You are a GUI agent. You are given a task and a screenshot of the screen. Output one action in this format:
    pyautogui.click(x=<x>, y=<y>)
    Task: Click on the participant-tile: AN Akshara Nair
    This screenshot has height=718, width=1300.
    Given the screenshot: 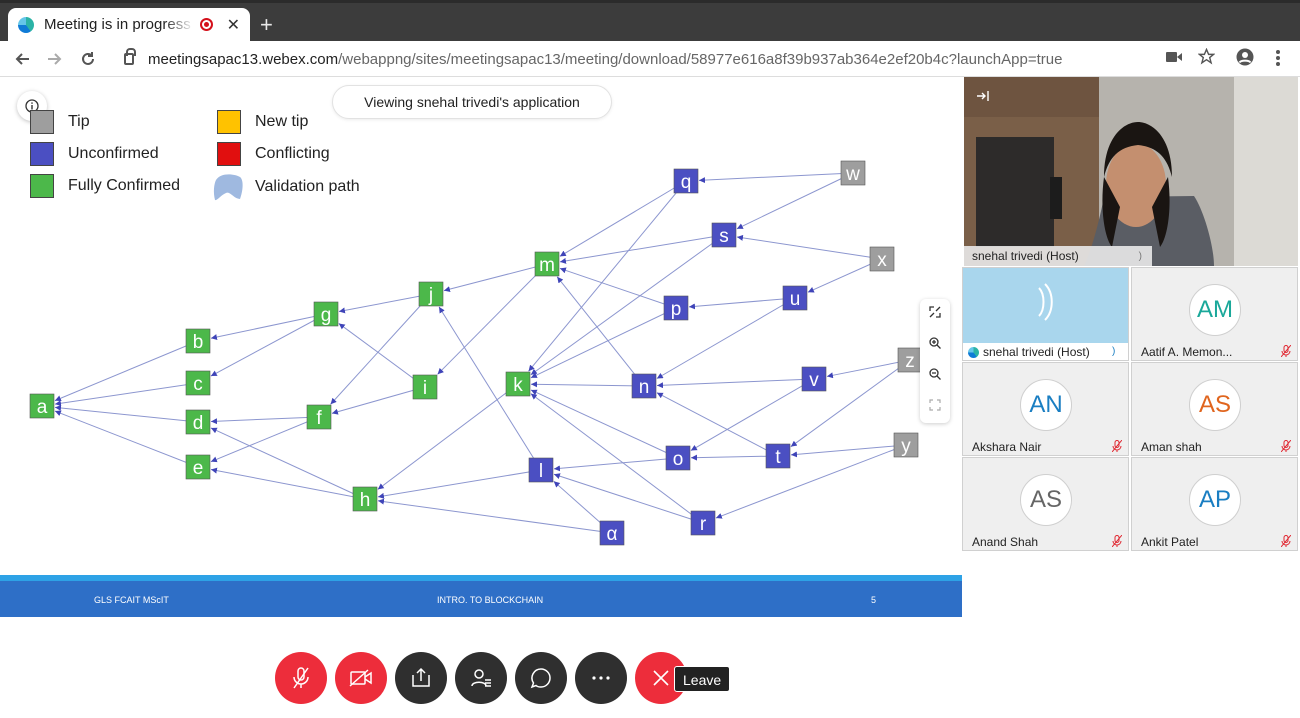 What is the action you would take?
    pyautogui.click(x=1045, y=409)
    